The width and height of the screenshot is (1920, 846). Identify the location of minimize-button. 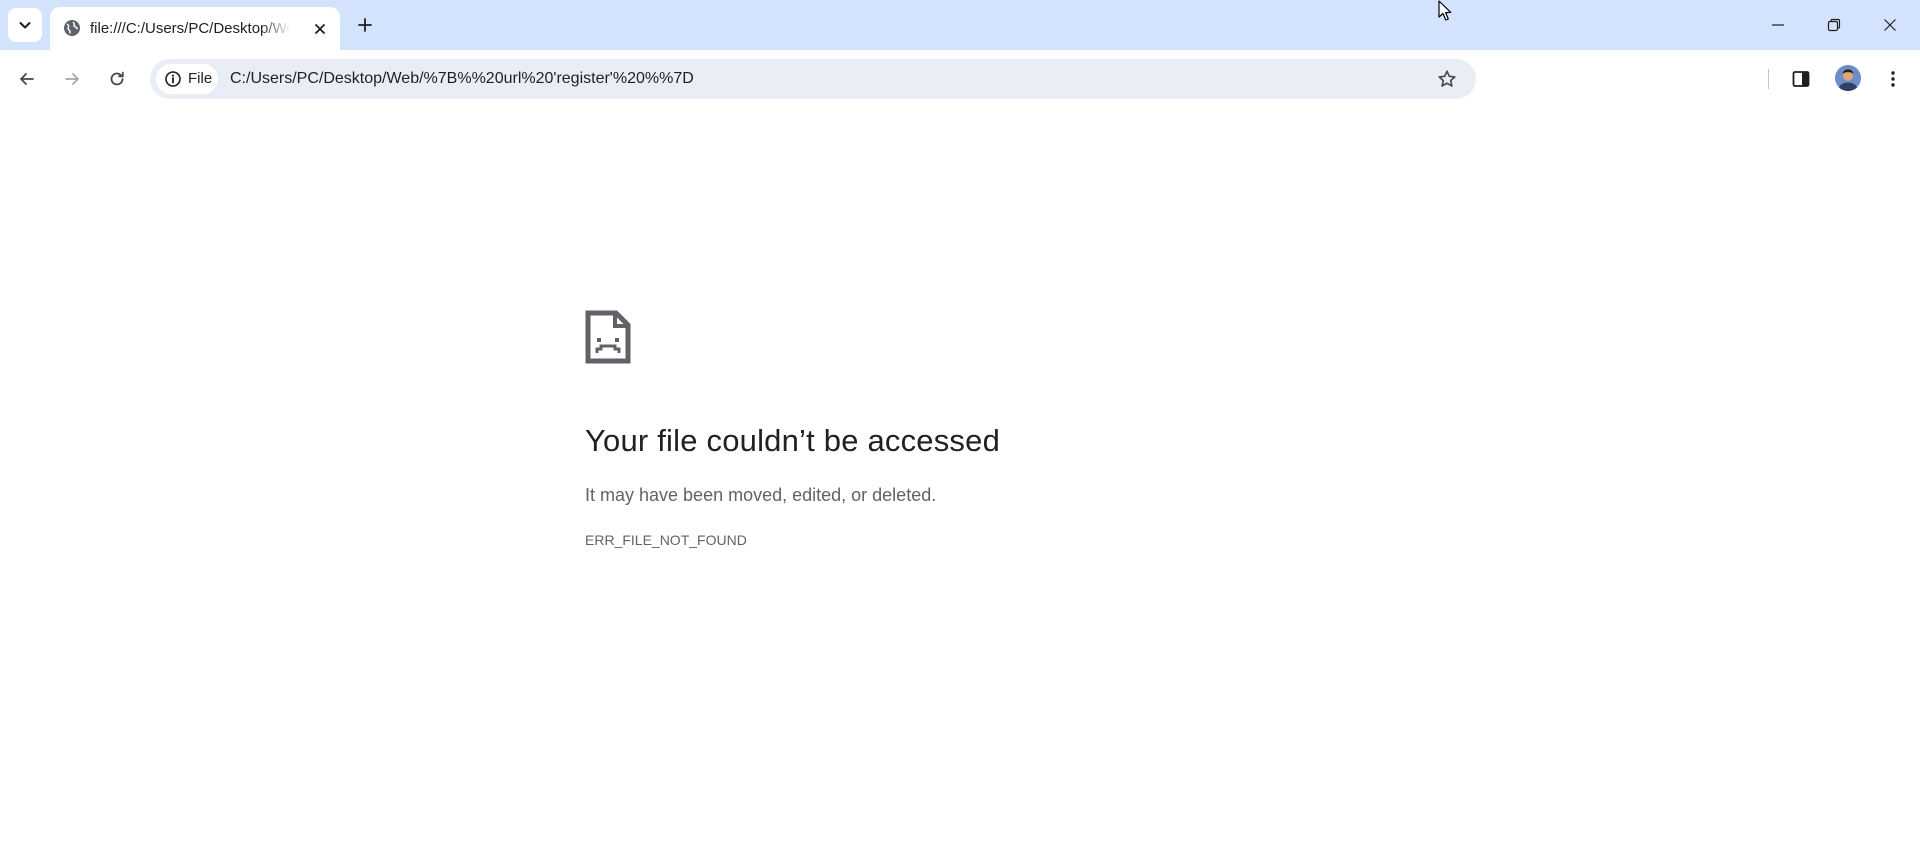
(1778, 25).